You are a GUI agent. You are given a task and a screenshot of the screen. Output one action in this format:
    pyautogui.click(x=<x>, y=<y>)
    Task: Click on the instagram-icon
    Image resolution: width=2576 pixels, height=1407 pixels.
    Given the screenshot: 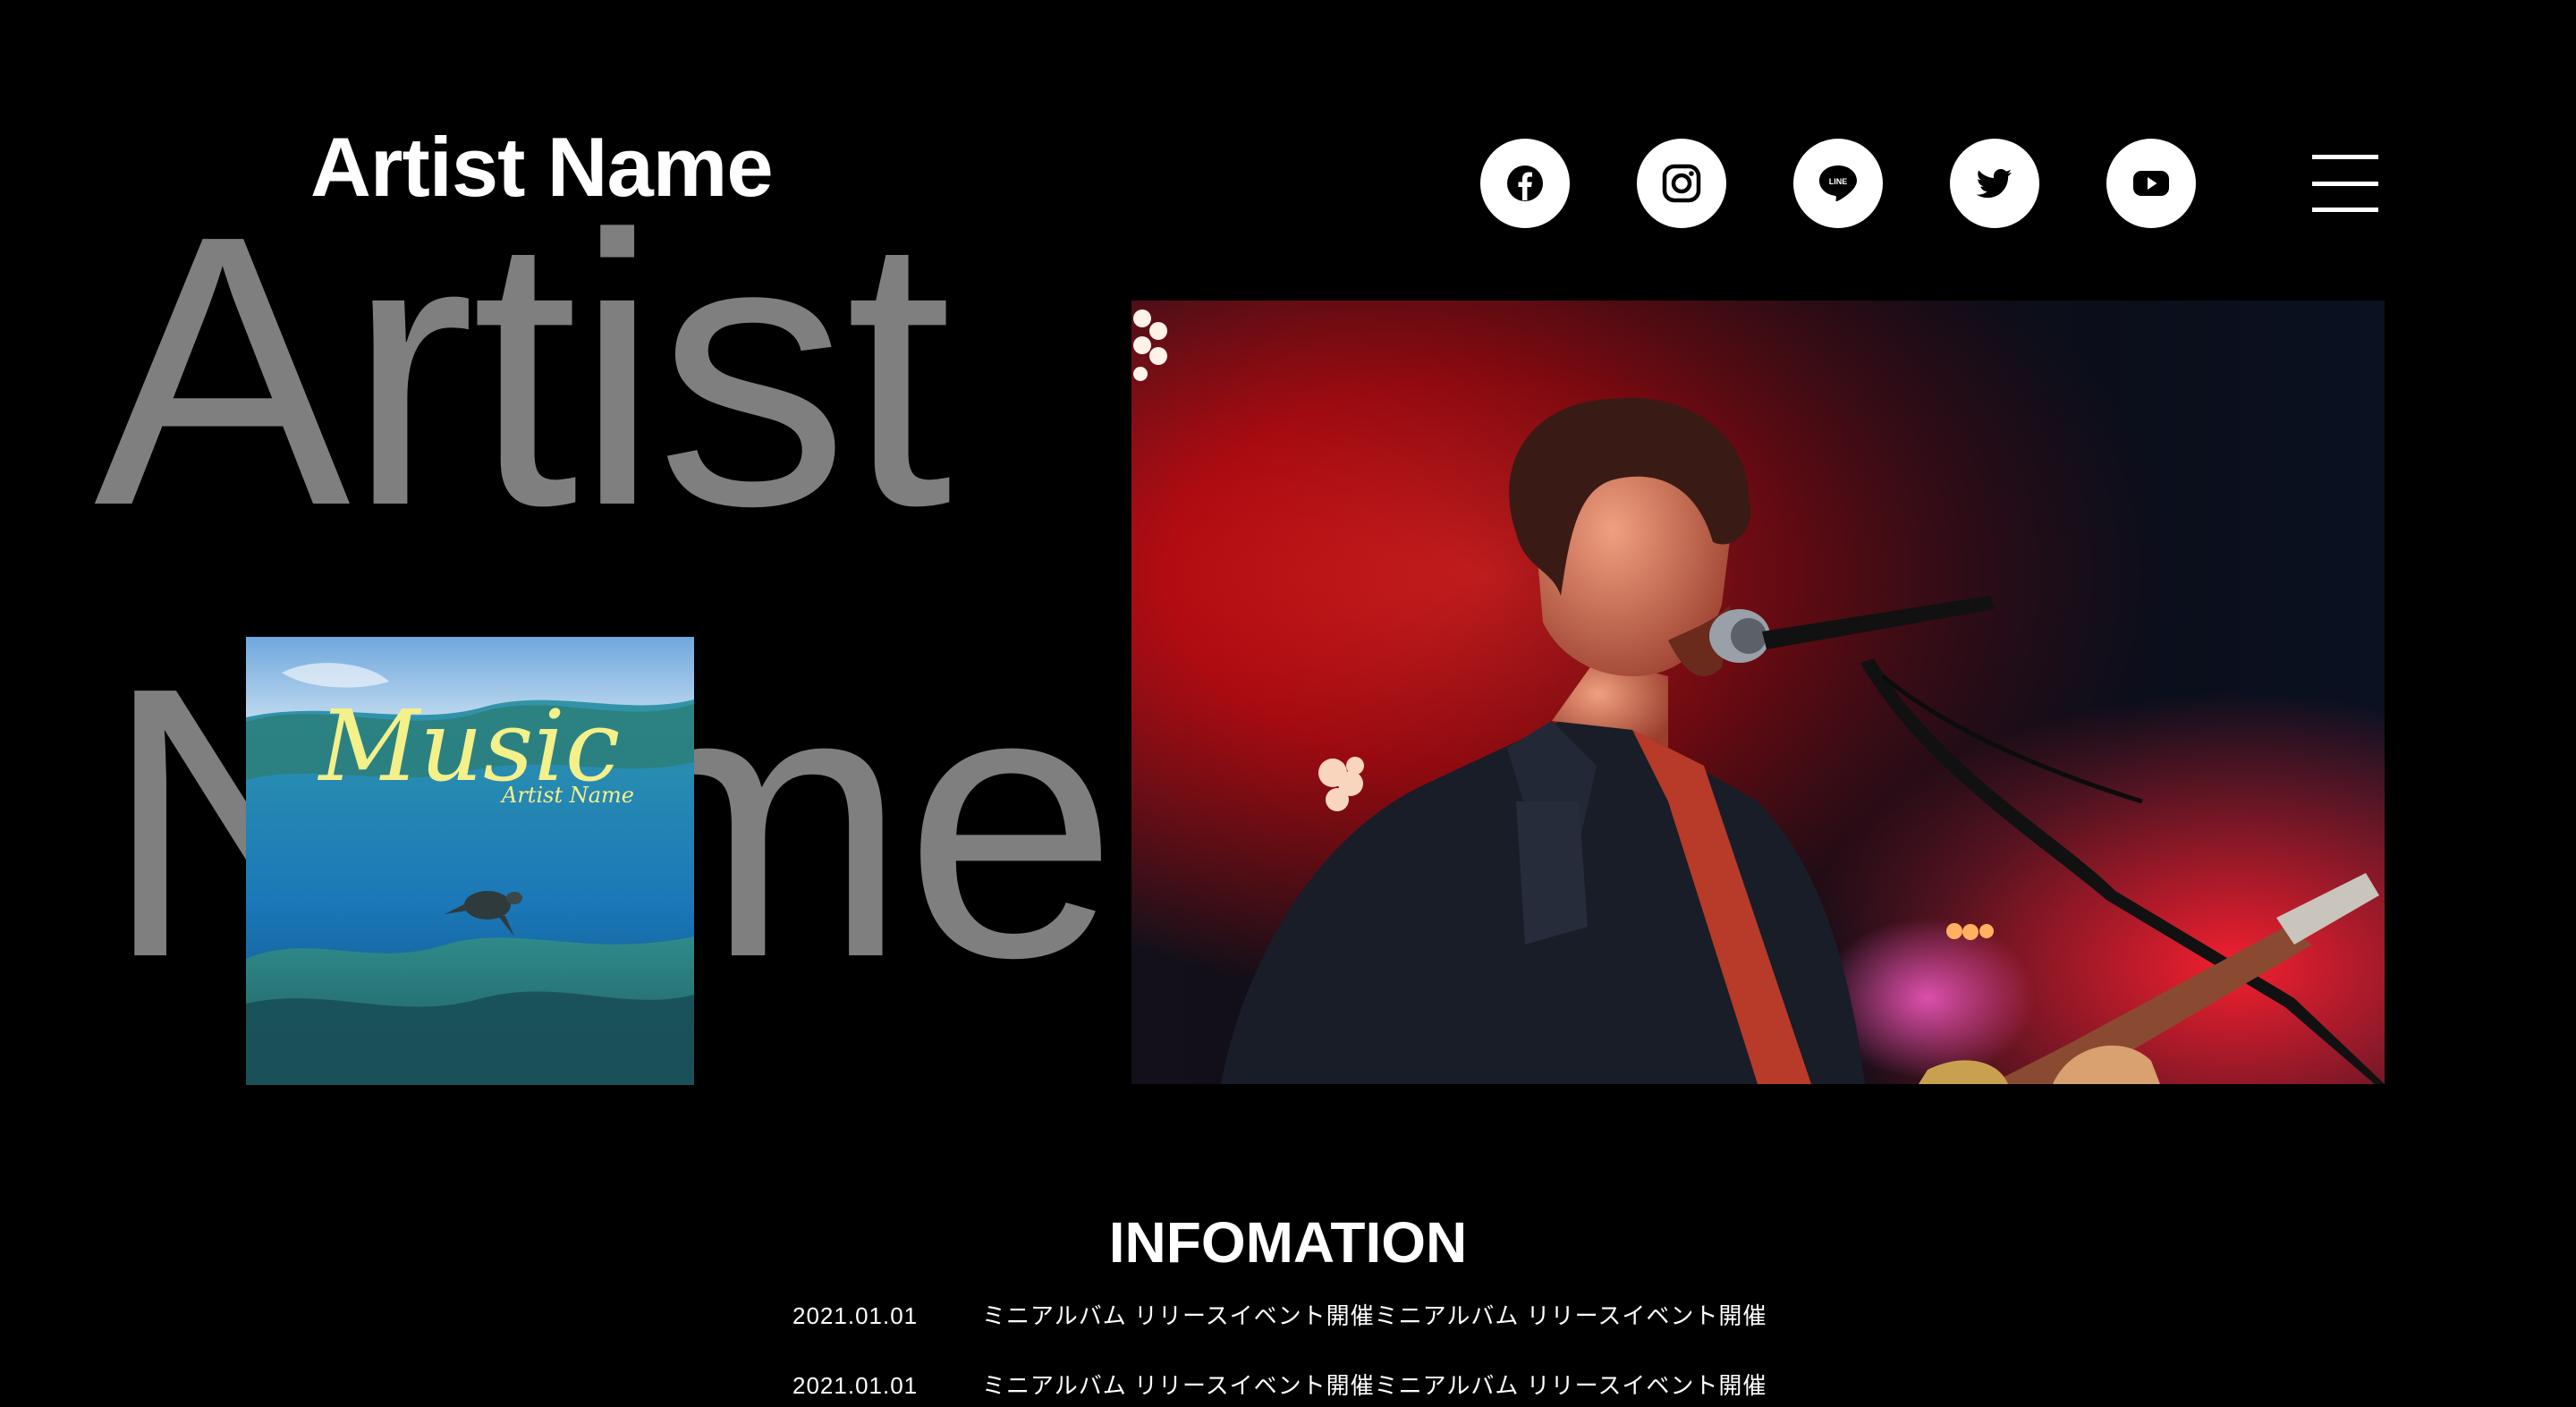 What is the action you would take?
    pyautogui.click(x=1681, y=183)
    